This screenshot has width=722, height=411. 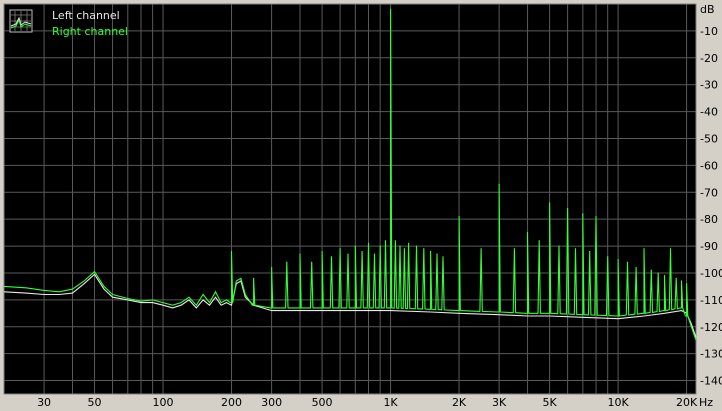 I want to click on x-tick-label: 2K, so click(x=459, y=402).